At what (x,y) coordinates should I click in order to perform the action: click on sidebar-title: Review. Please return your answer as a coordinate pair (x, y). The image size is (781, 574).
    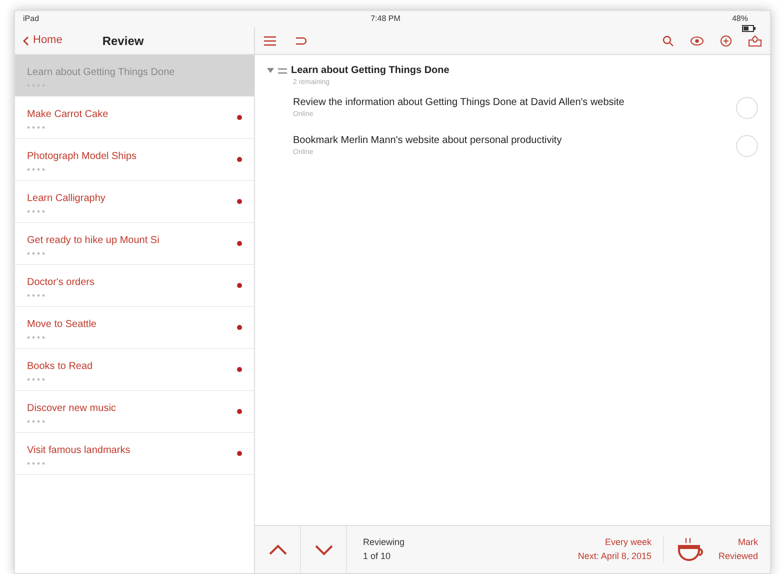
    Looking at the image, I should click on (123, 41).